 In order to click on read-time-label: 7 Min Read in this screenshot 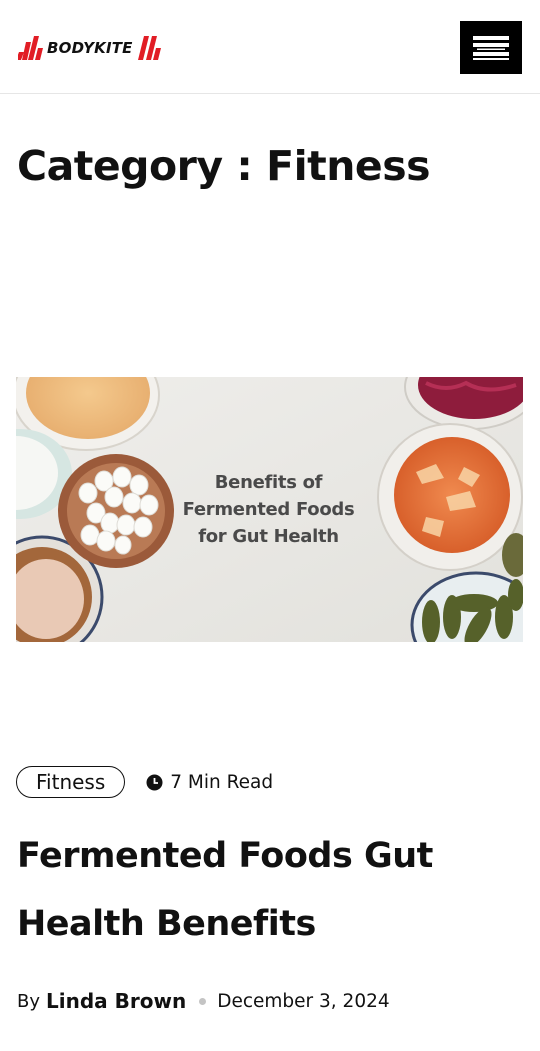, I will do `click(222, 782)`.